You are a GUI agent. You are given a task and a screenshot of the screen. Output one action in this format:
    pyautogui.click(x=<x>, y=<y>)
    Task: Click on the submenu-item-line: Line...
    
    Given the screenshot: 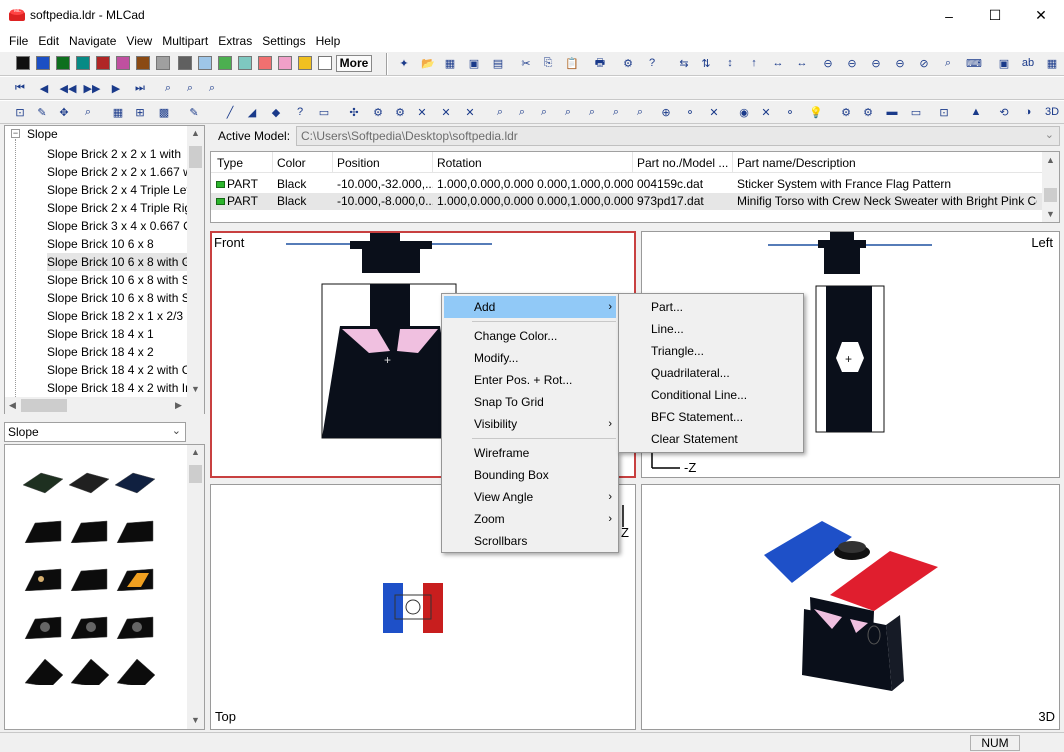 What is the action you would take?
    pyautogui.click(x=711, y=329)
    